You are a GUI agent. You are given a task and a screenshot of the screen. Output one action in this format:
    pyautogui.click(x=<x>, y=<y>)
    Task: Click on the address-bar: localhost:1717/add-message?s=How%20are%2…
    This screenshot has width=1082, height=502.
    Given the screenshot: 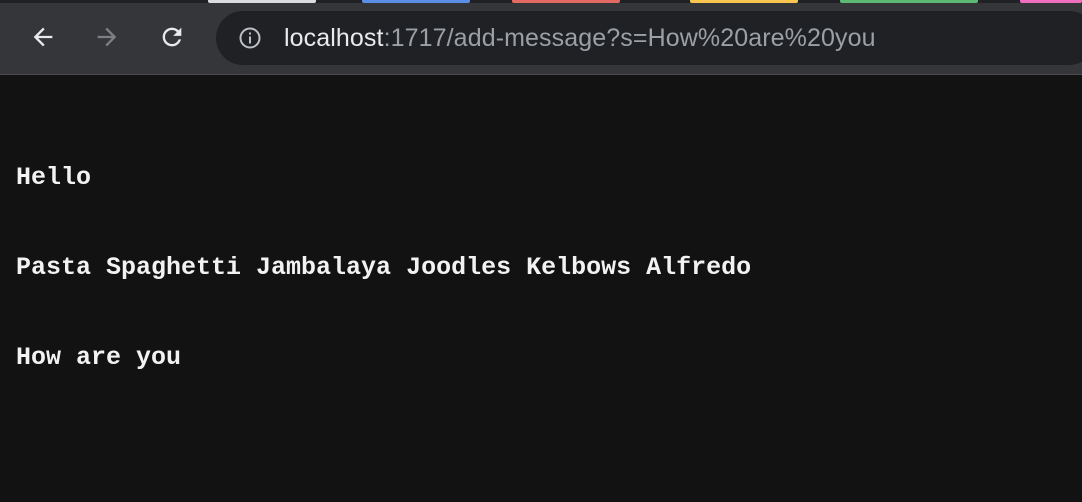 What is the action you would take?
    pyautogui.click(x=649, y=38)
    